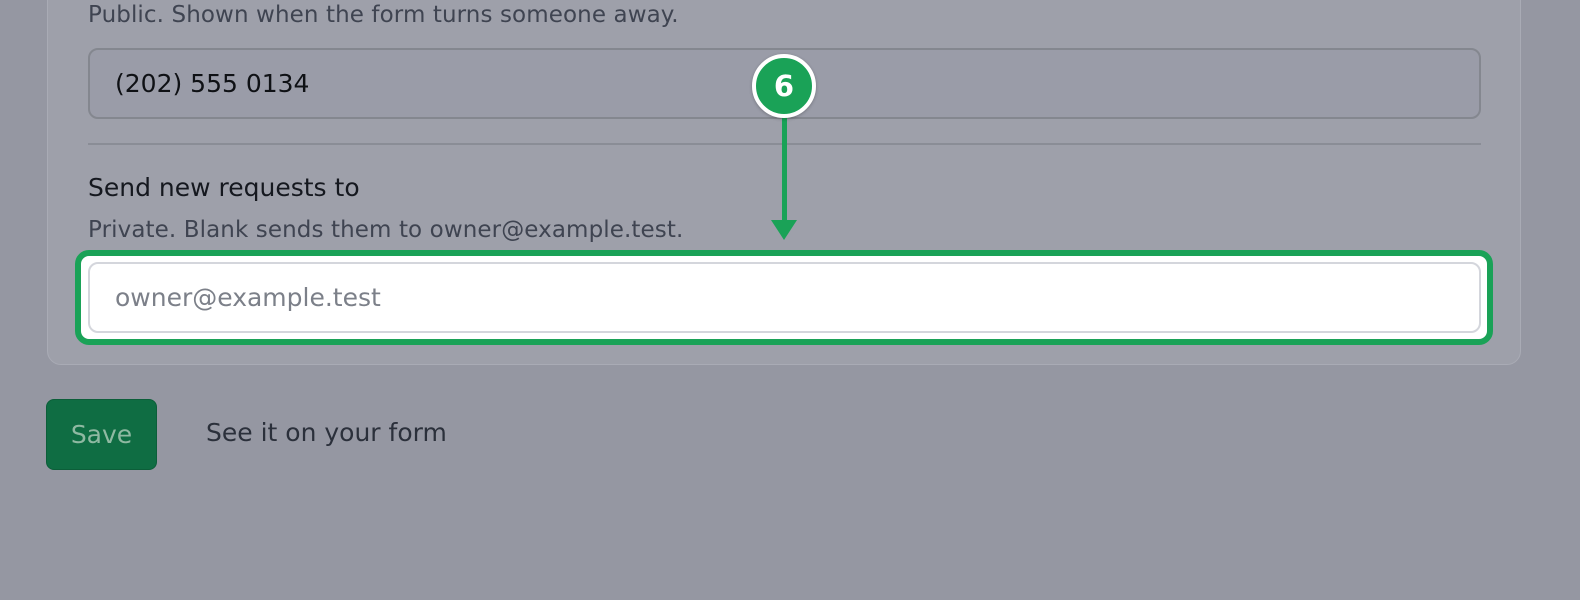  What do you see at coordinates (784, 230) in the screenshot?
I see `annotation-arrow-head-icon` at bounding box center [784, 230].